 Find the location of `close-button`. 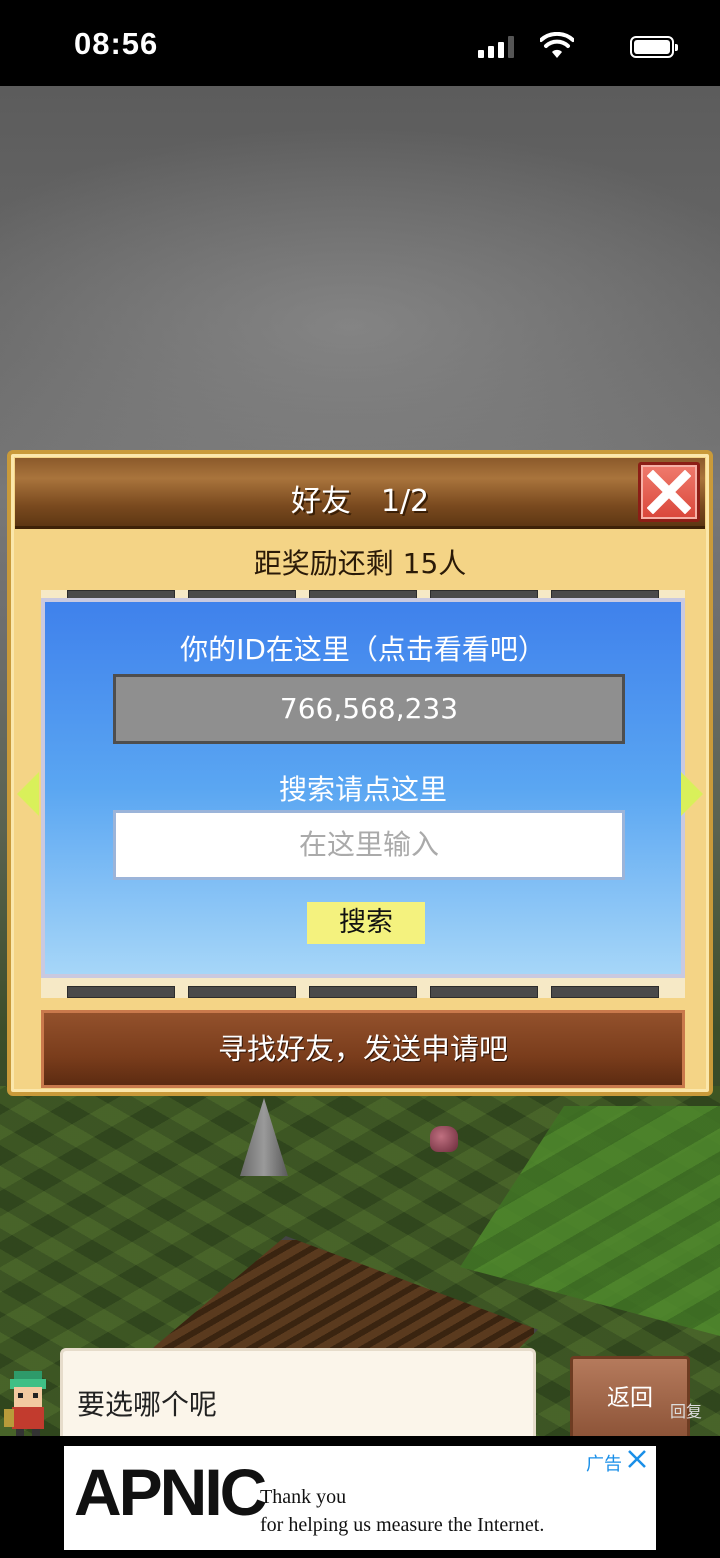

close-button is located at coordinates (669, 492).